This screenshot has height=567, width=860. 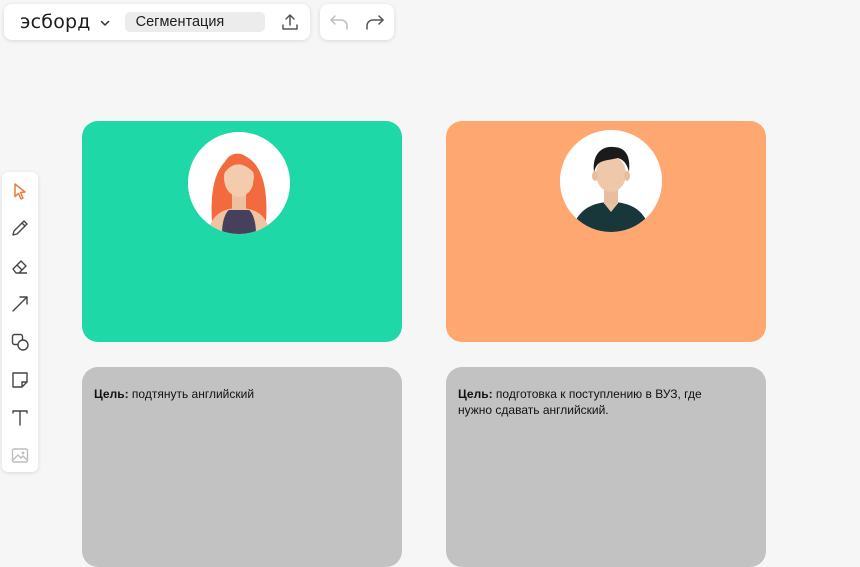 What do you see at coordinates (105, 22) in the screenshot?
I see `chevron-down-icon` at bounding box center [105, 22].